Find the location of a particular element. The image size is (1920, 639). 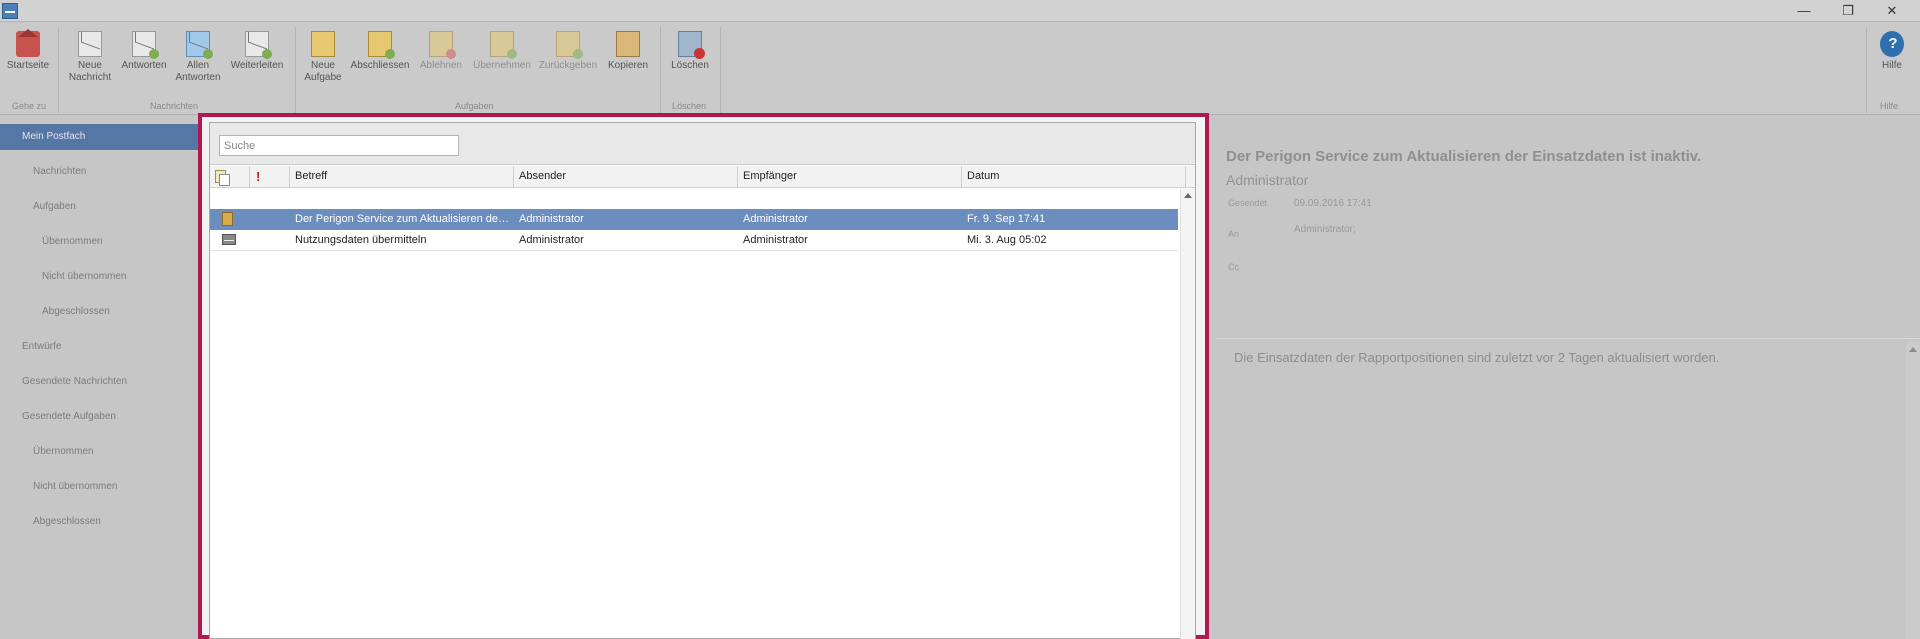

importance-icon: ! is located at coordinates (258, 176).